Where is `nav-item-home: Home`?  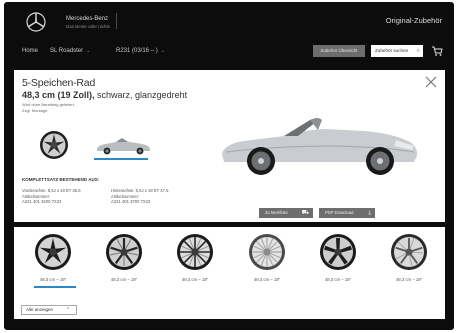 nav-item-home: Home is located at coordinates (30, 51).